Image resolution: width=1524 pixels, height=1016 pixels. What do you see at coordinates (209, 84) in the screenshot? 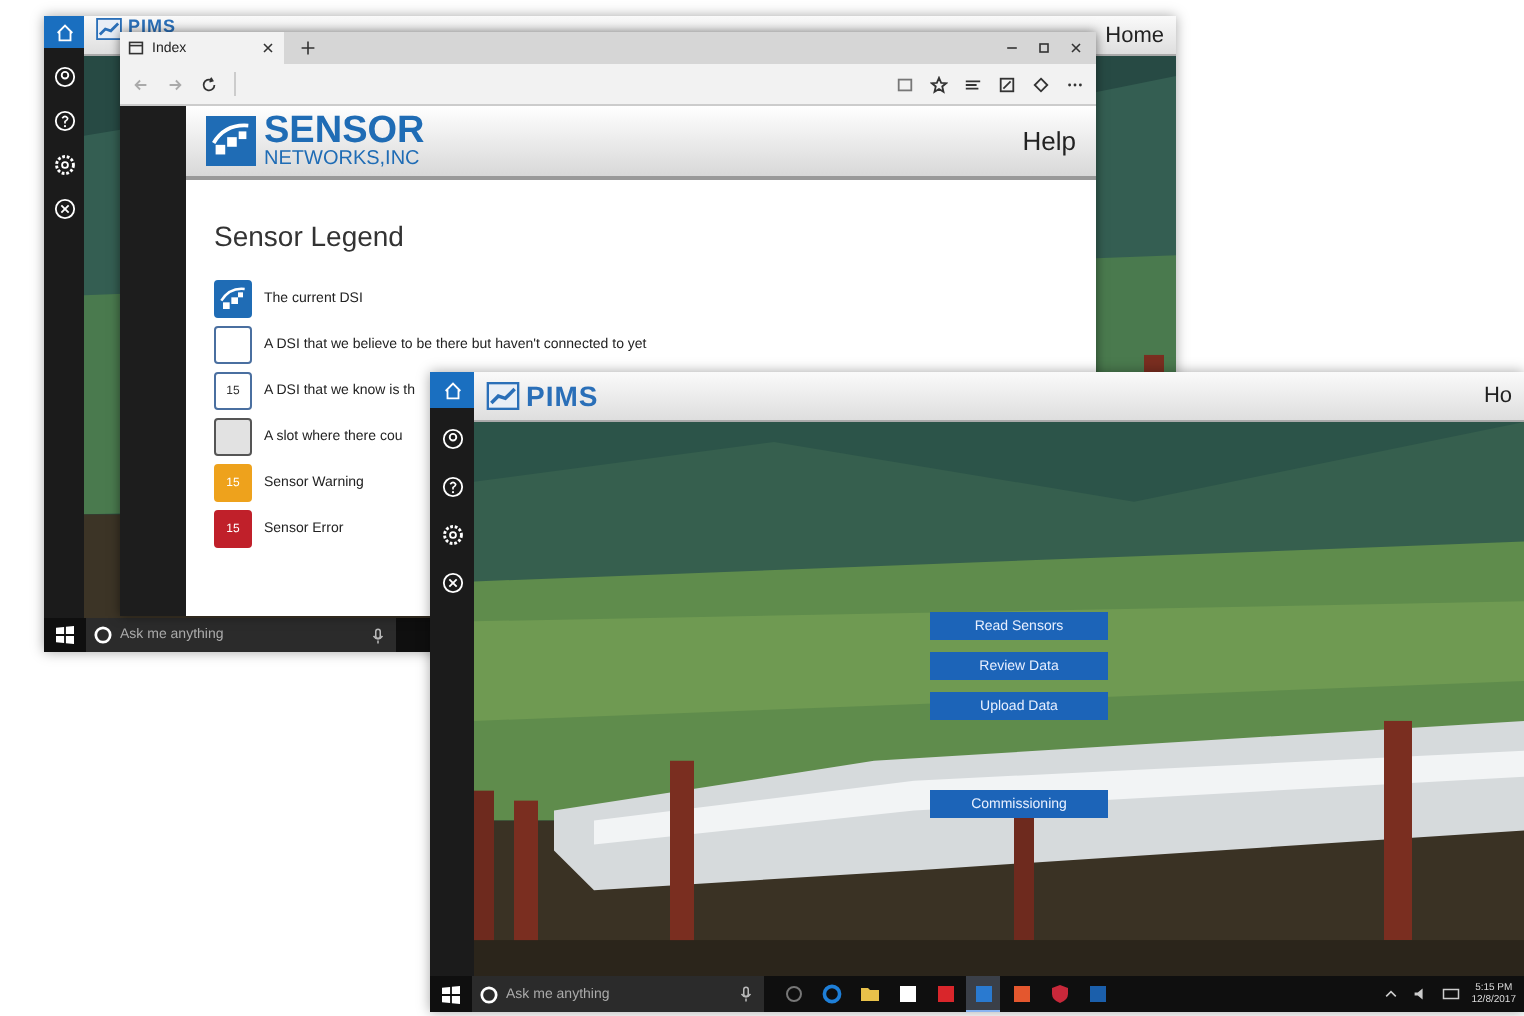
I see `refresh-icon` at bounding box center [209, 84].